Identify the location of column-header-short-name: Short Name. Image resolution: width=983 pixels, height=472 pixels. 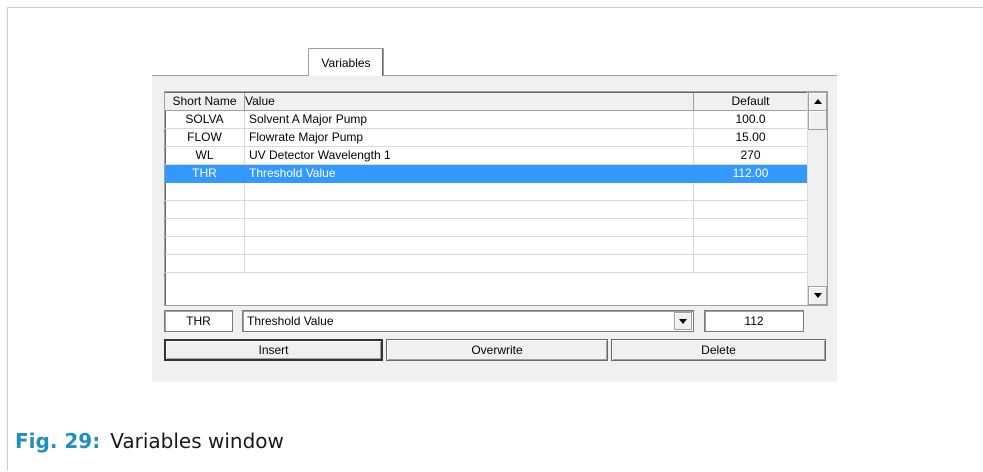
(205, 102).